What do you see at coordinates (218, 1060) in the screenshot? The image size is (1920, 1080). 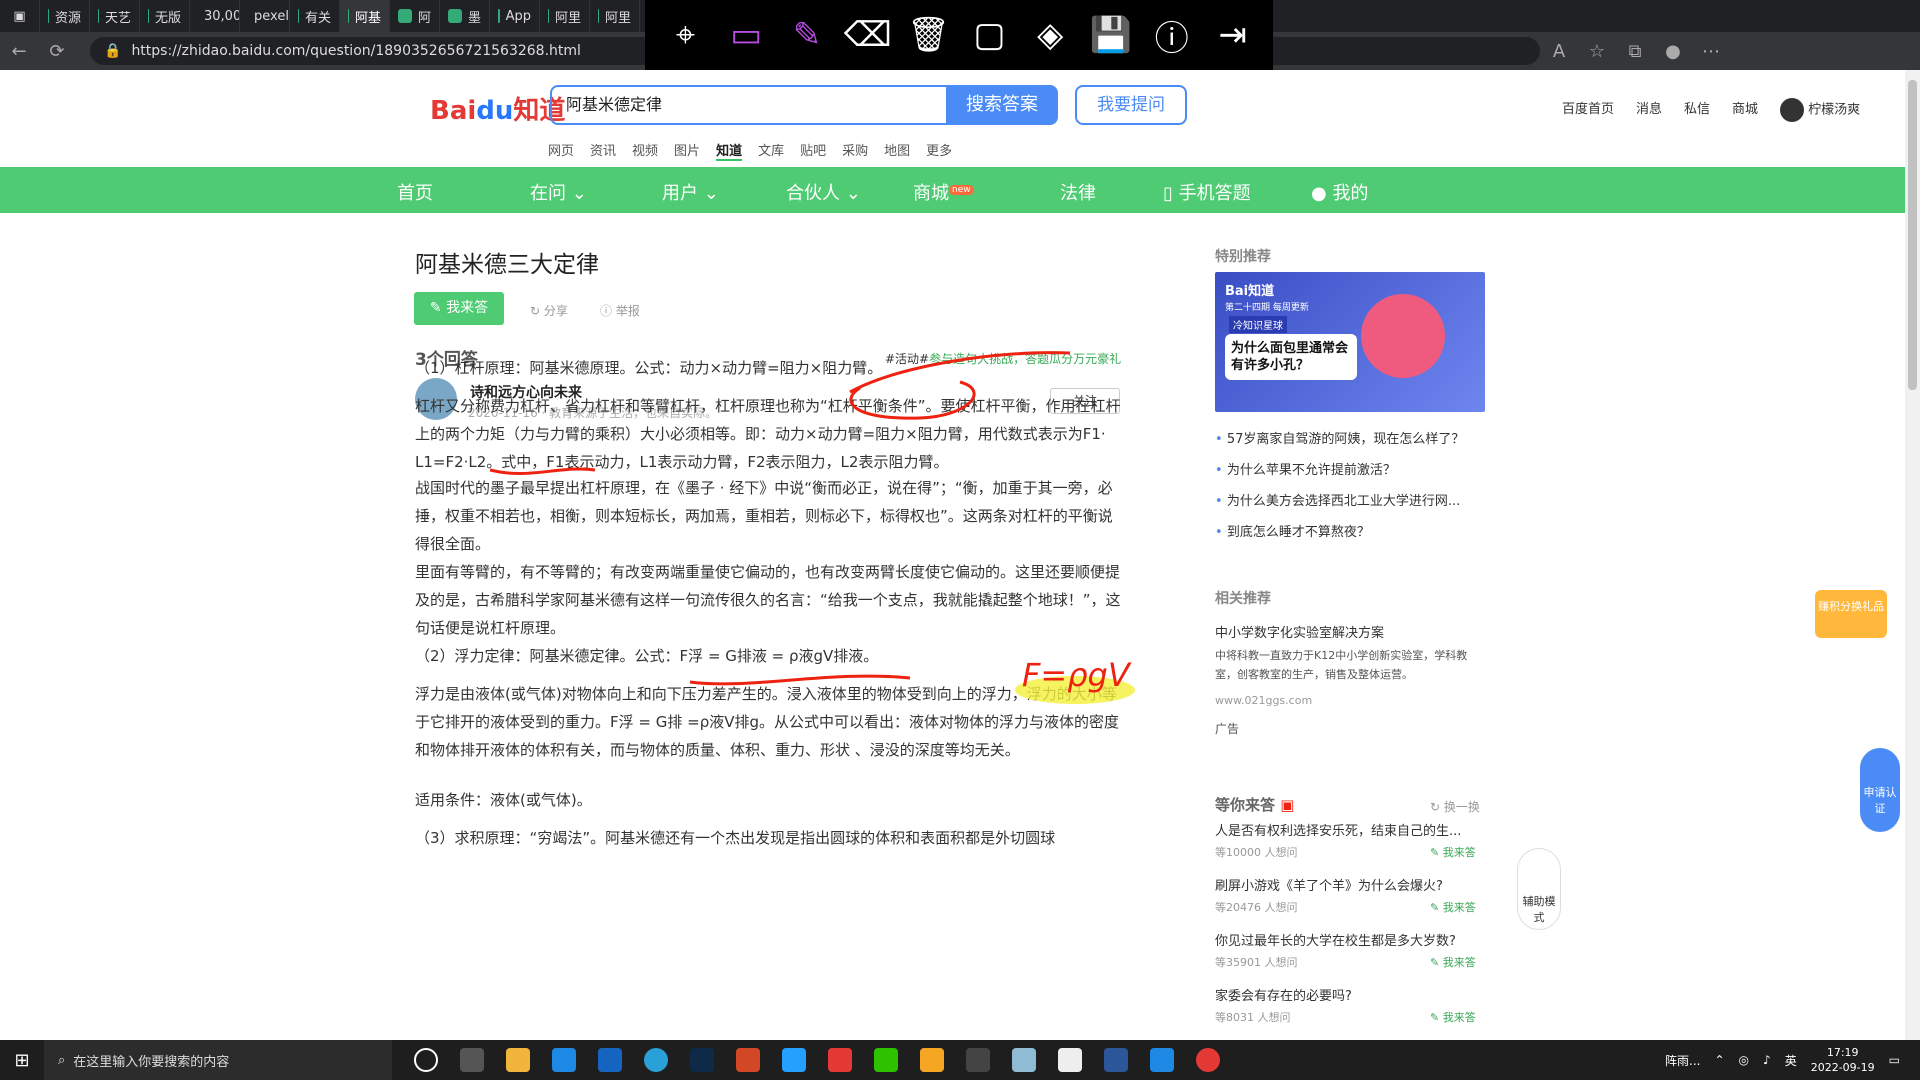 I see `taskbar-search: ⌕ 在这里输入你要搜索的内容` at bounding box center [218, 1060].